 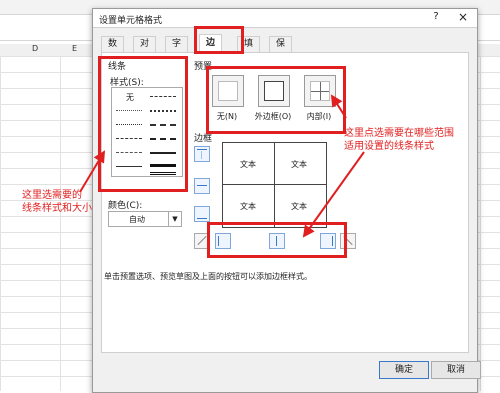 I want to click on right-arrow-top, so click(x=338, y=106).